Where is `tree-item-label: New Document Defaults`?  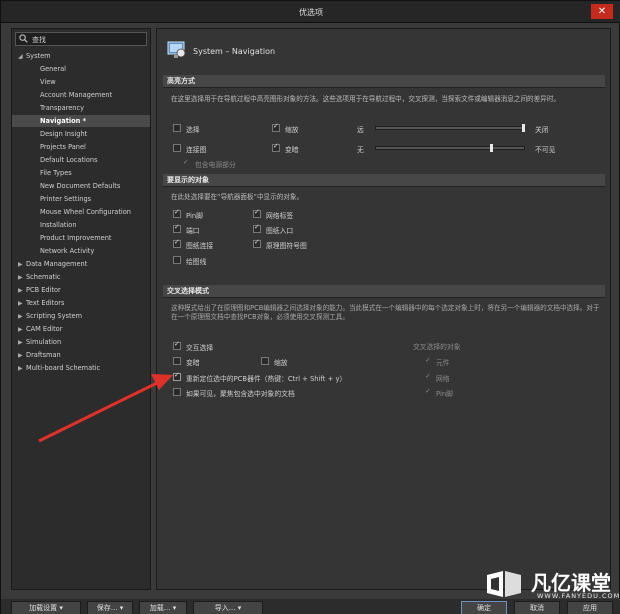 tree-item-label: New Document Defaults is located at coordinates (80, 186).